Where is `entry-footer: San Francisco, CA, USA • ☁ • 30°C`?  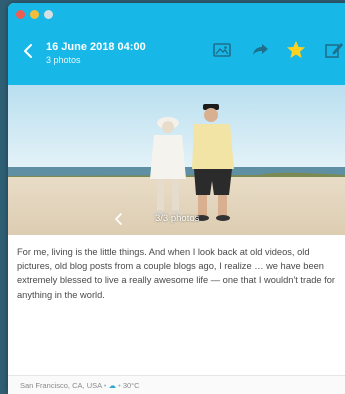 entry-footer: San Francisco, CA, USA • ☁ • 30°C is located at coordinates (176, 384).